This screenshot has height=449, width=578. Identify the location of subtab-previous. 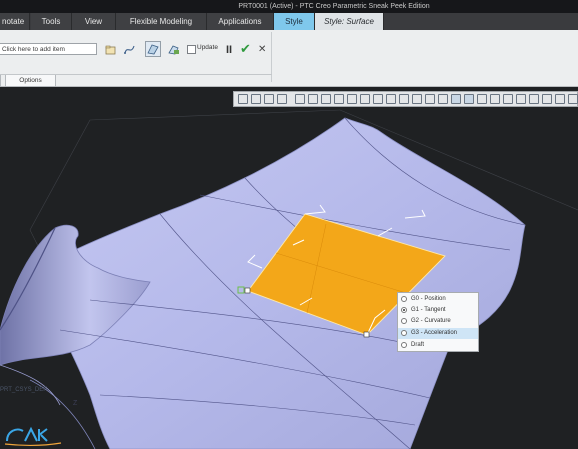
(0, 81).